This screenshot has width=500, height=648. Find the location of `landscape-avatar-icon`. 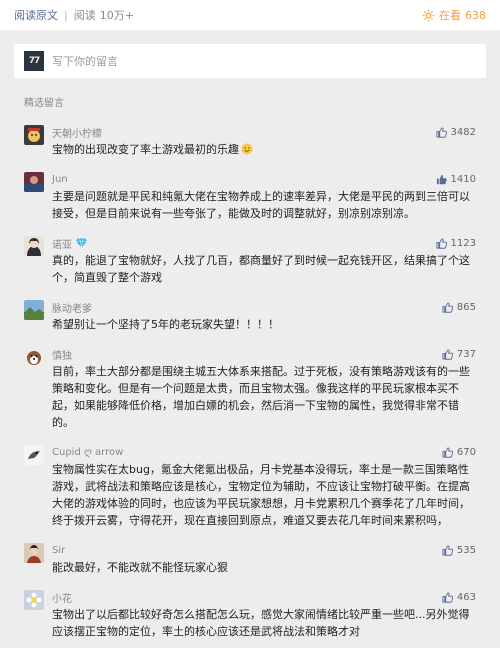

landscape-avatar-icon is located at coordinates (34, 310).